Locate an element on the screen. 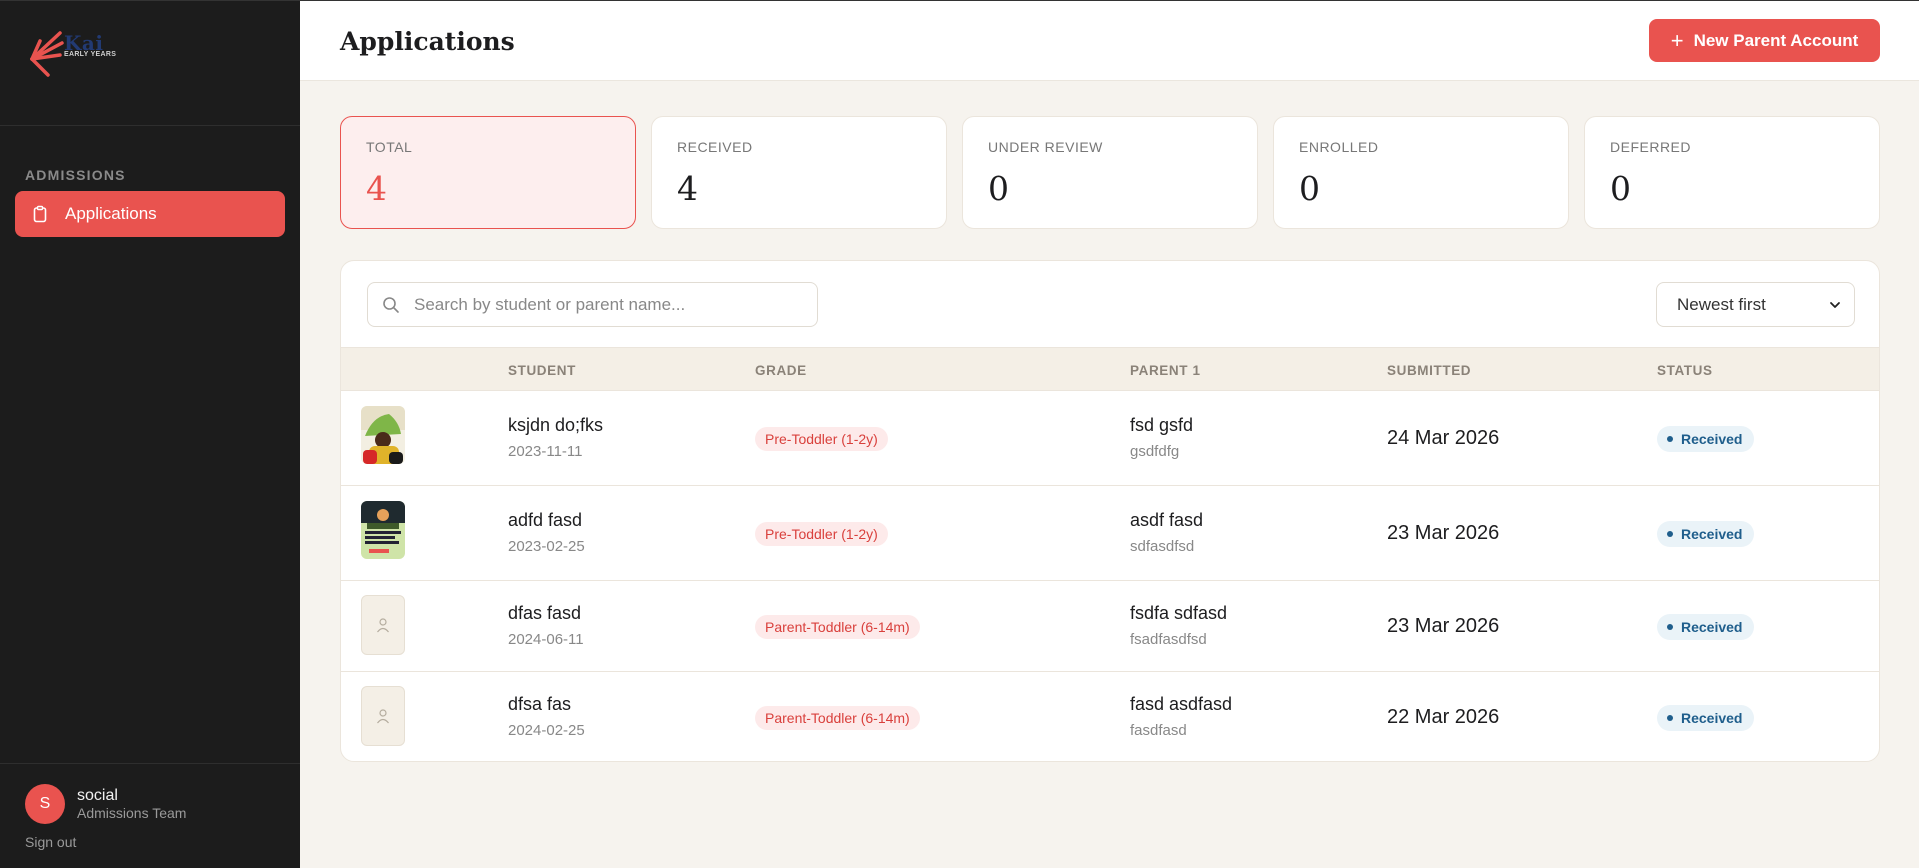  search-input is located at coordinates (615, 304).